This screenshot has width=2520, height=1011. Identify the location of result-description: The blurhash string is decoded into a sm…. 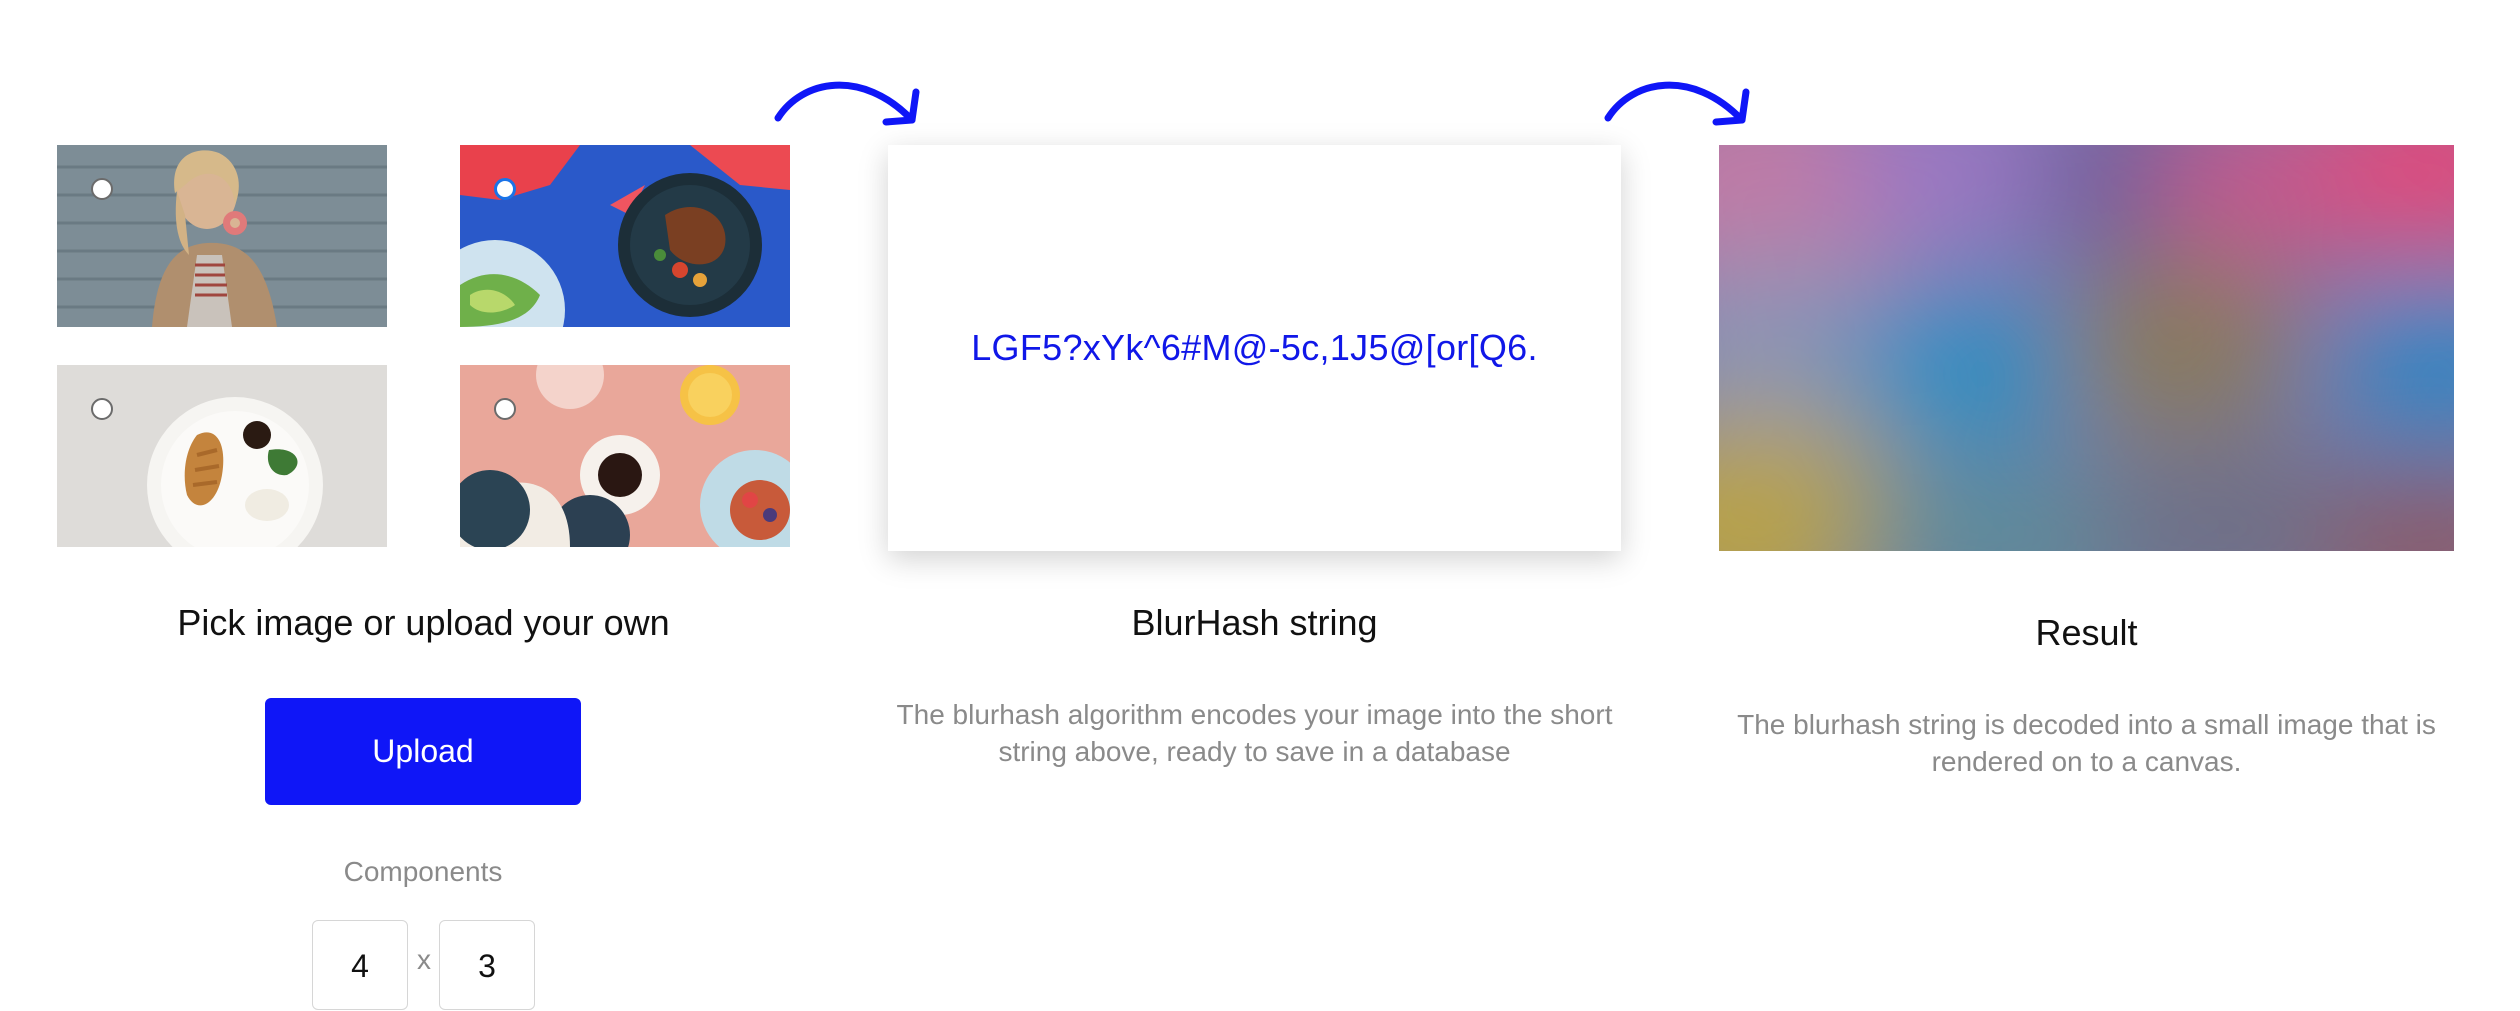
(2086, 743).